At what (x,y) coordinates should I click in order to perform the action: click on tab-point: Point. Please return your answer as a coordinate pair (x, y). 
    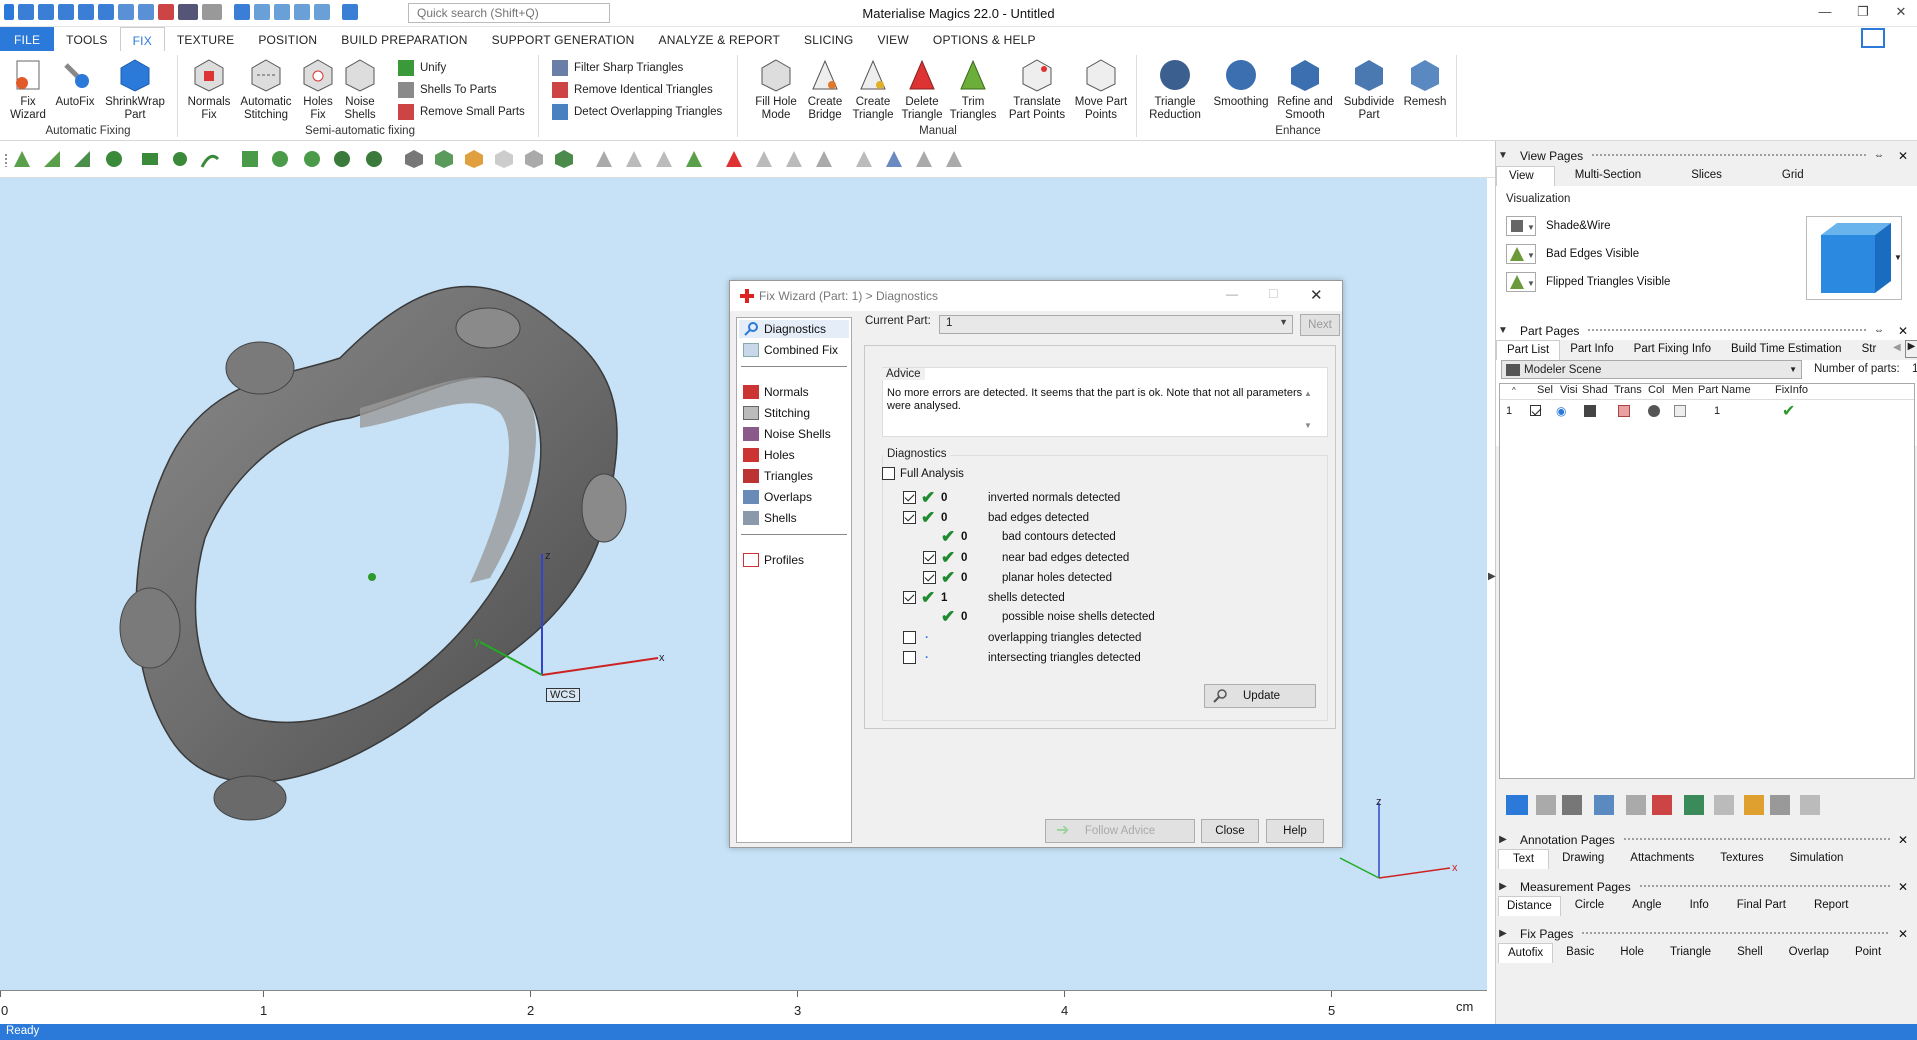
    Looking at the image, I should click on (1868, 953).